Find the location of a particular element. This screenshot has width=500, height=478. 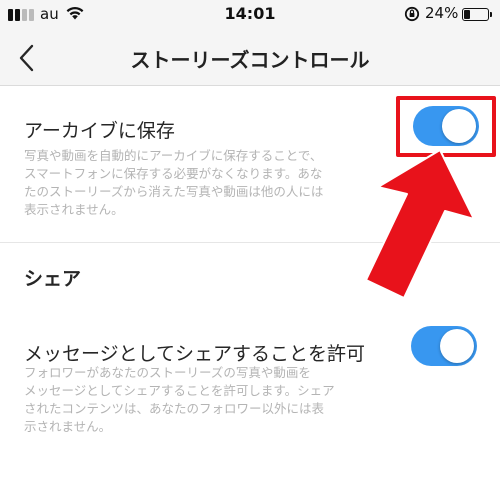

battery-fill is located at coordinates (467, 14).